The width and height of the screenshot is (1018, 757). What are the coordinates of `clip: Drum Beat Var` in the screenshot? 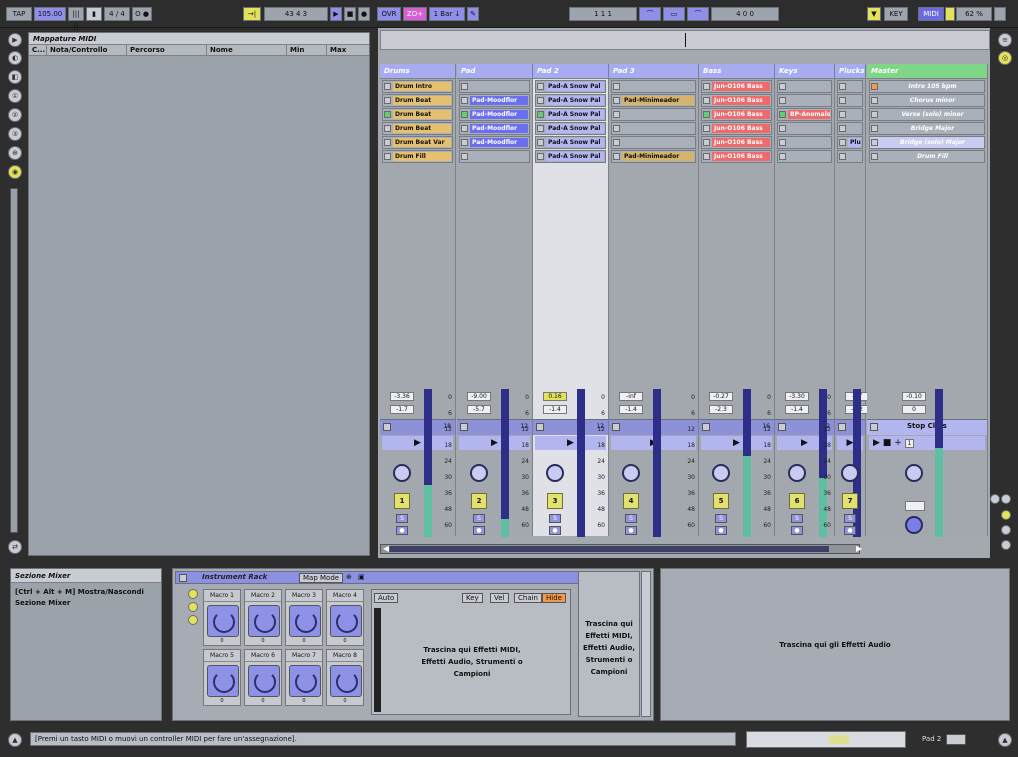 It's located at (422, 142).